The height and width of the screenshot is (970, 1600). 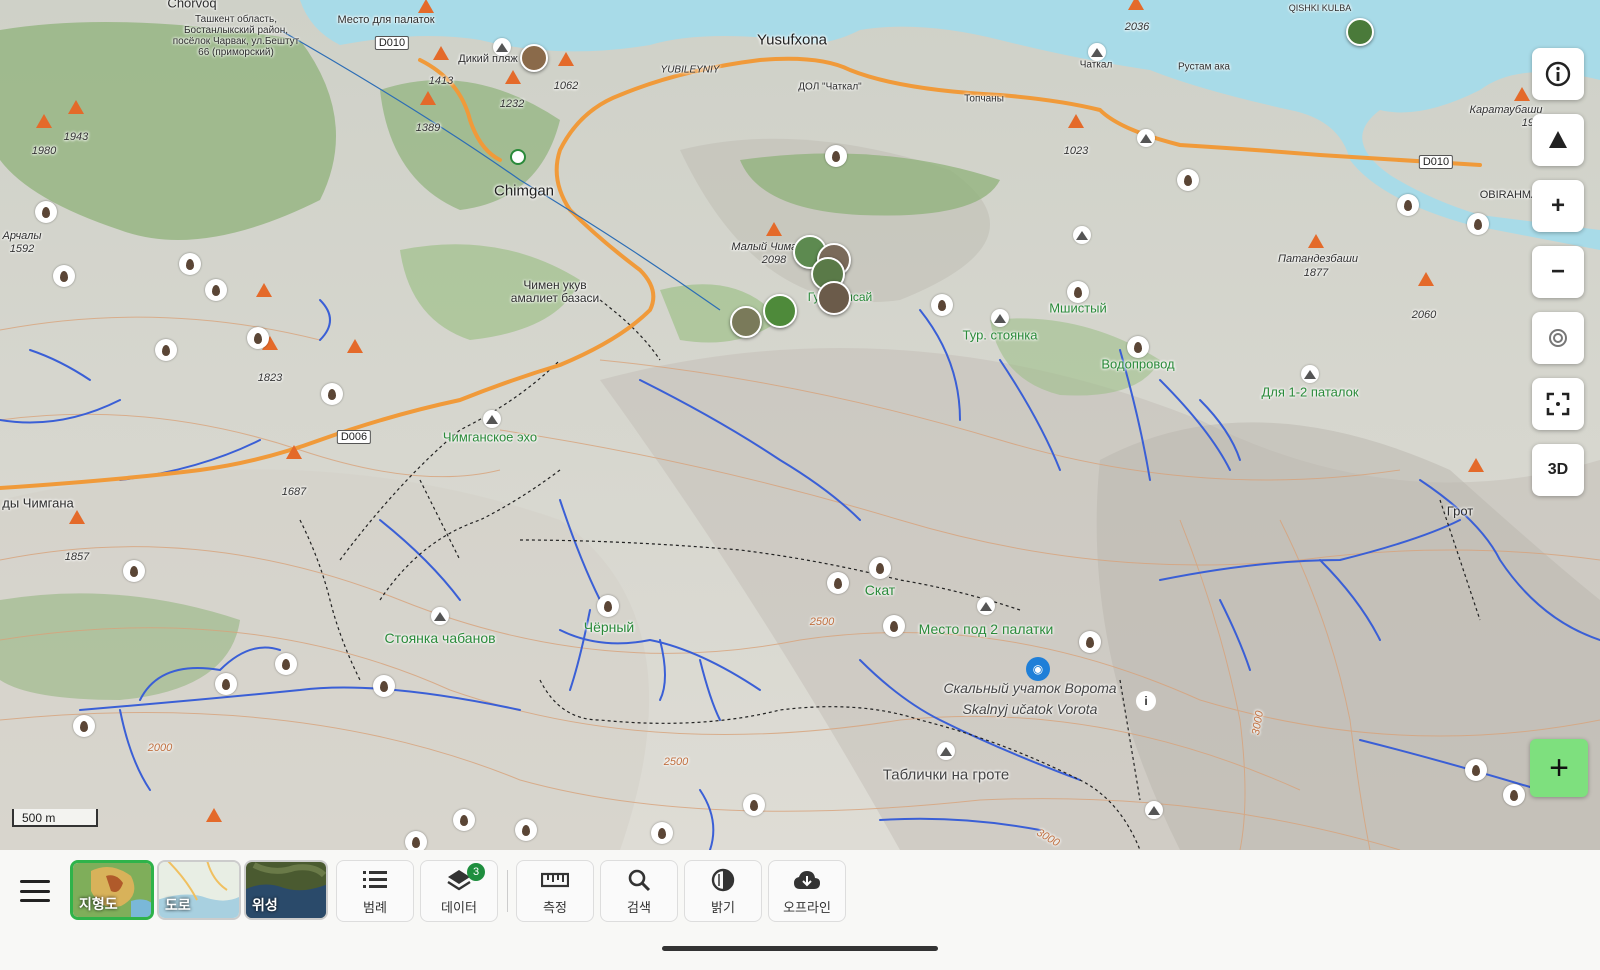 I want to click on north-arrow-icon, so click(x=1558, y=139).